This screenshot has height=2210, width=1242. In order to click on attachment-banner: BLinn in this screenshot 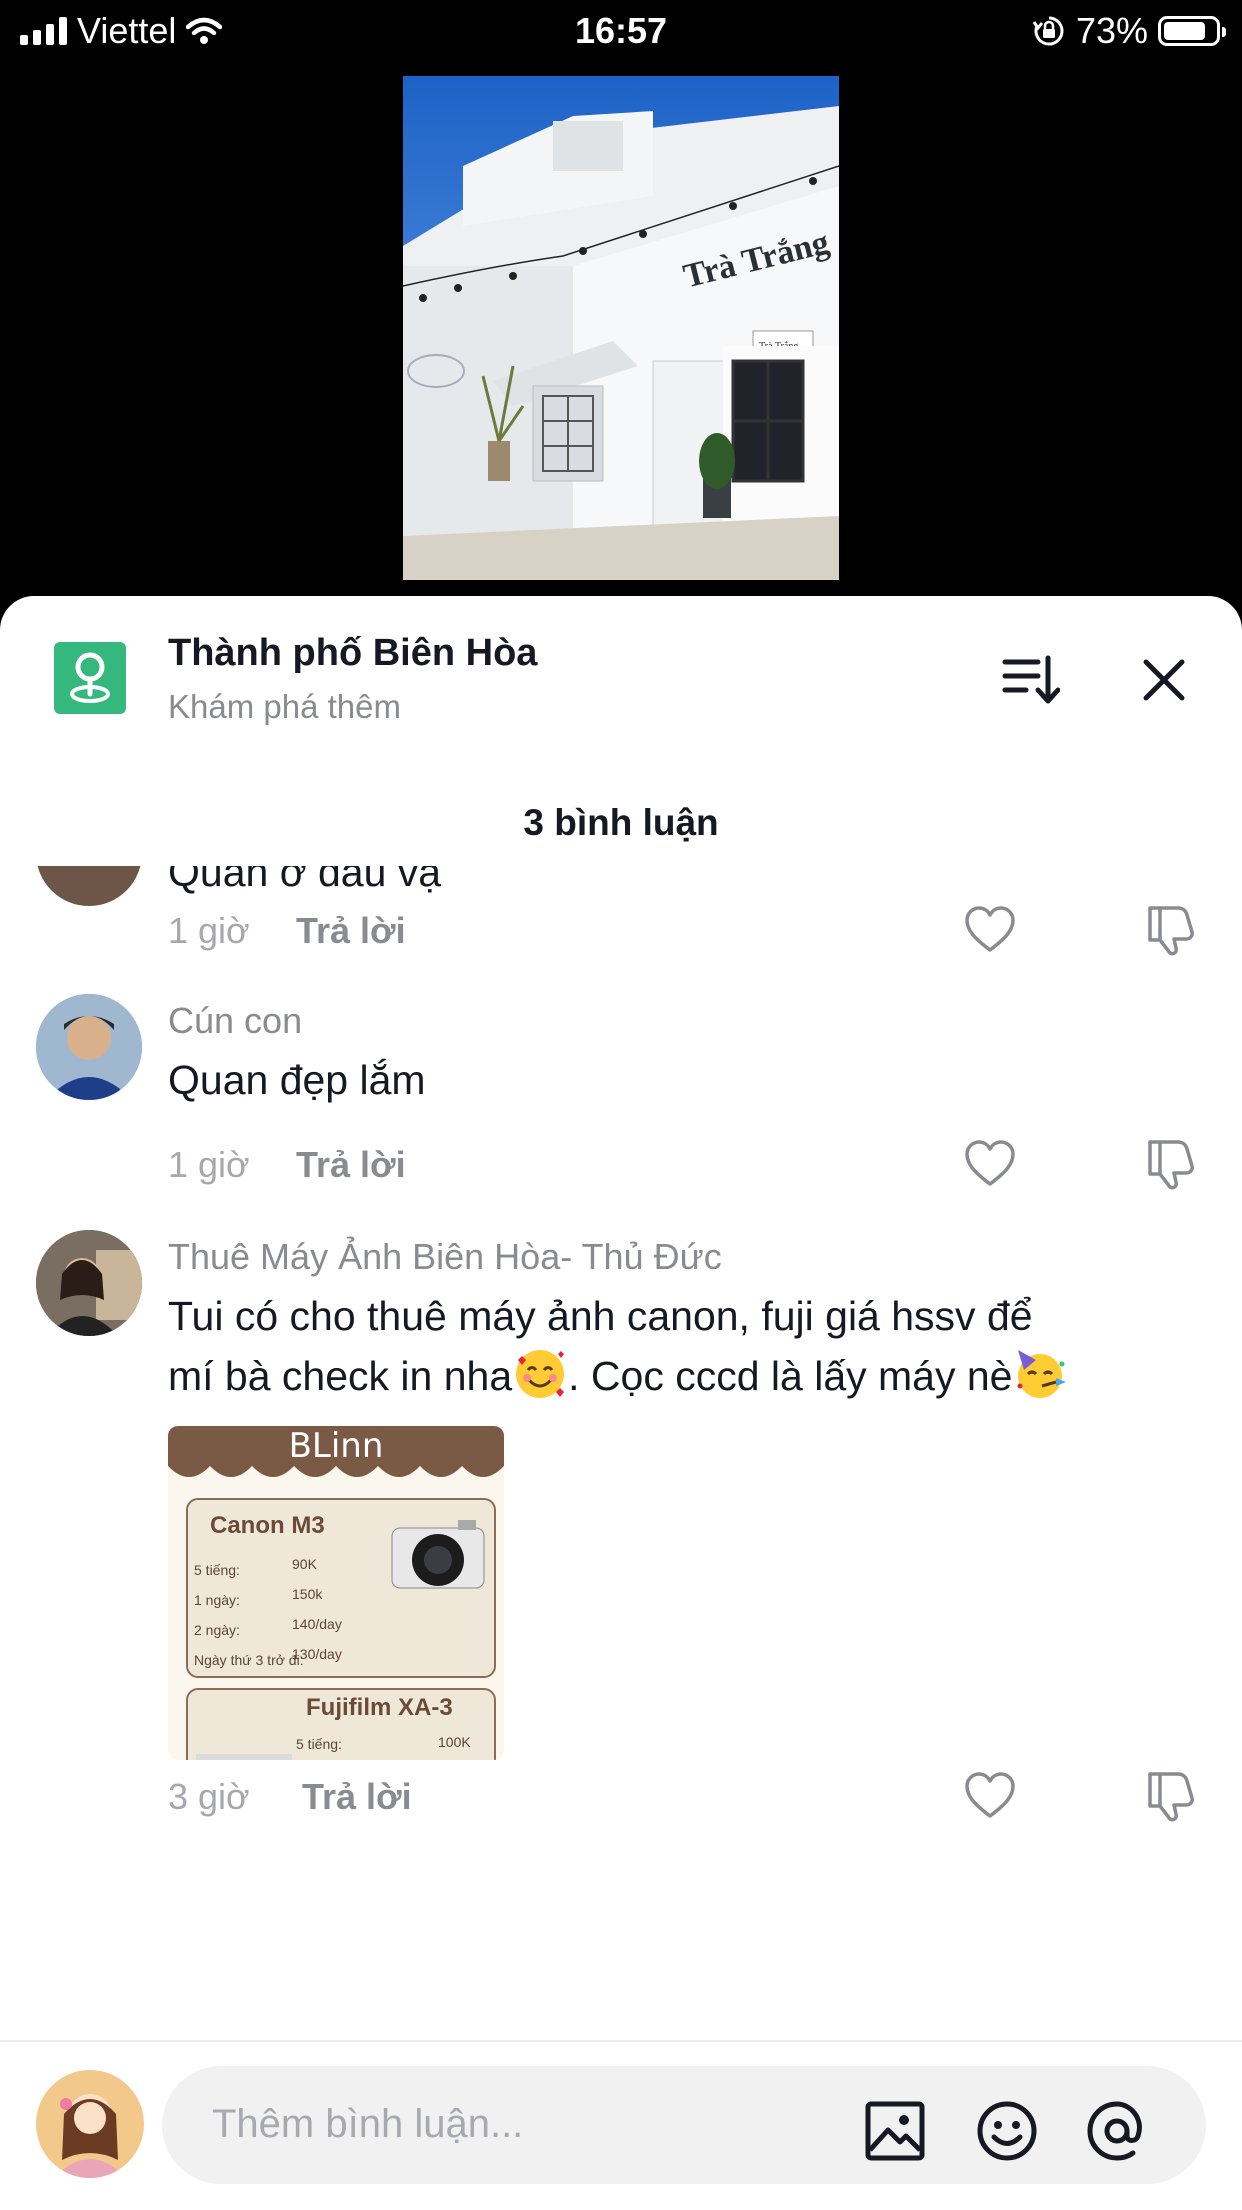, I will do `click(336, 1457)`.